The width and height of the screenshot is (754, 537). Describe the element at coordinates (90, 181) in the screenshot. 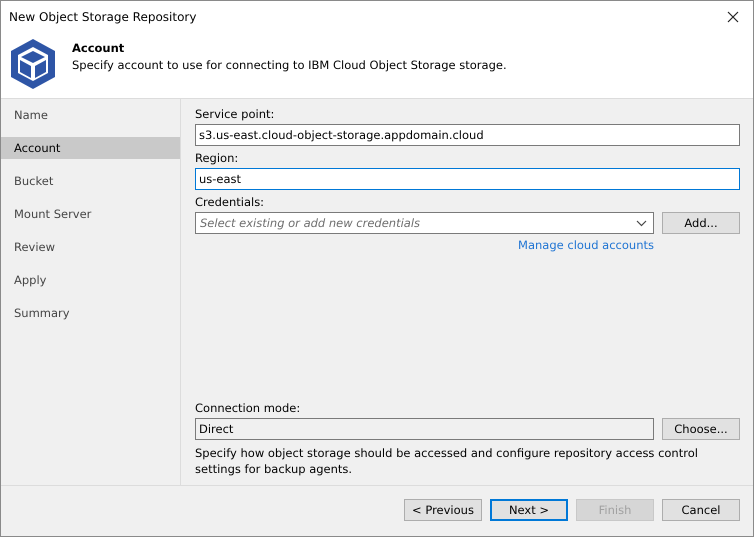

I see `wizard-step: Bucket` at that location.